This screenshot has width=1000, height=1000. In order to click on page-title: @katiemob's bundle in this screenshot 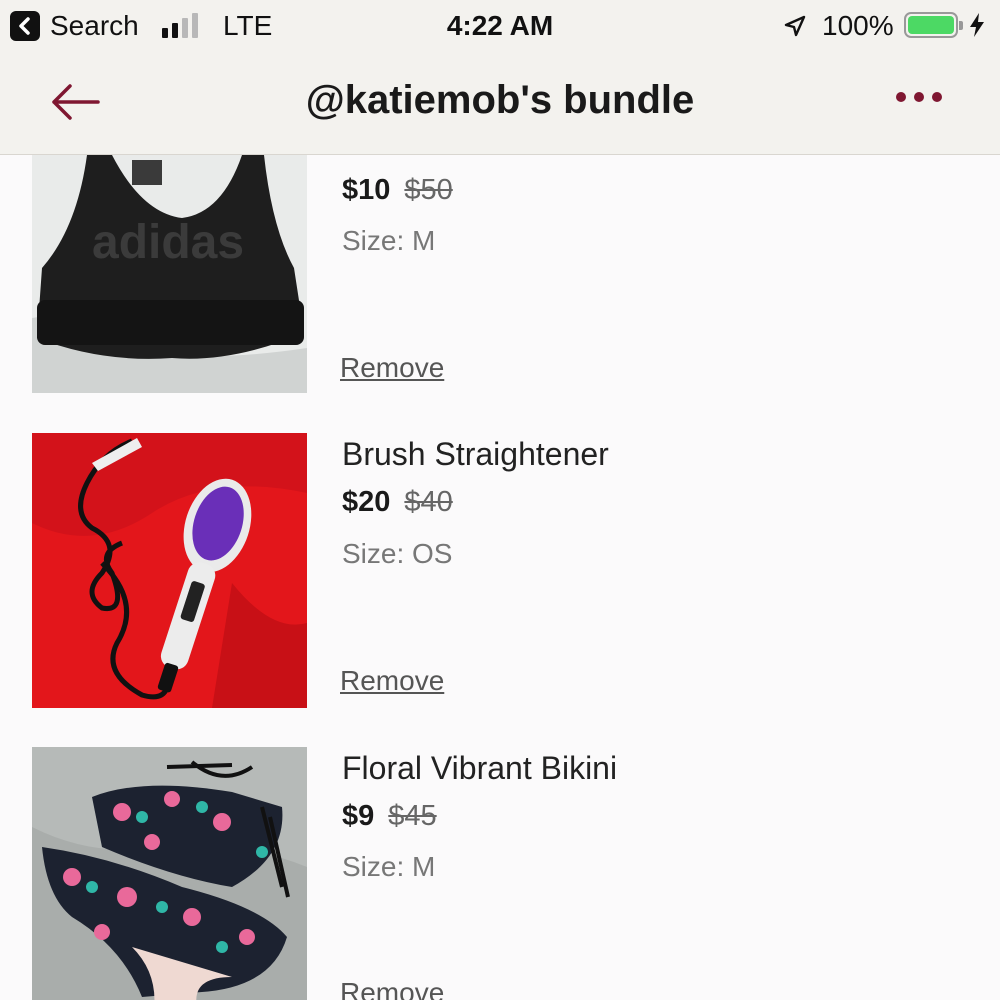, I will do `click(500, 100)`.